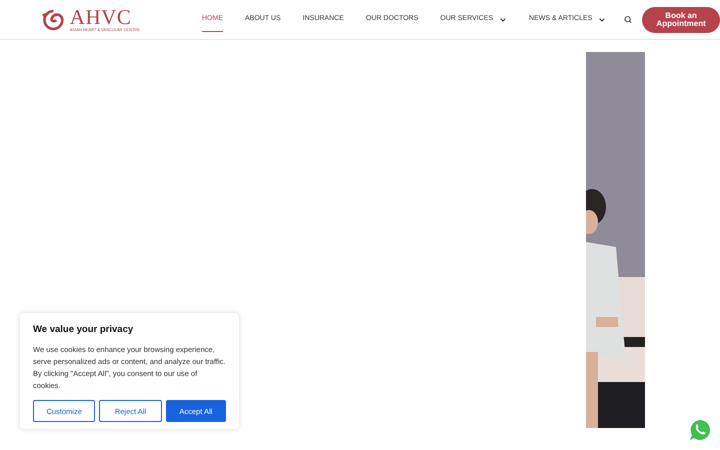 This screenshot has width=720, height=450. Describe the element at coordinates (681, 19) in the screenshot. I see `appointment-button: Book an Appointment` at that location.